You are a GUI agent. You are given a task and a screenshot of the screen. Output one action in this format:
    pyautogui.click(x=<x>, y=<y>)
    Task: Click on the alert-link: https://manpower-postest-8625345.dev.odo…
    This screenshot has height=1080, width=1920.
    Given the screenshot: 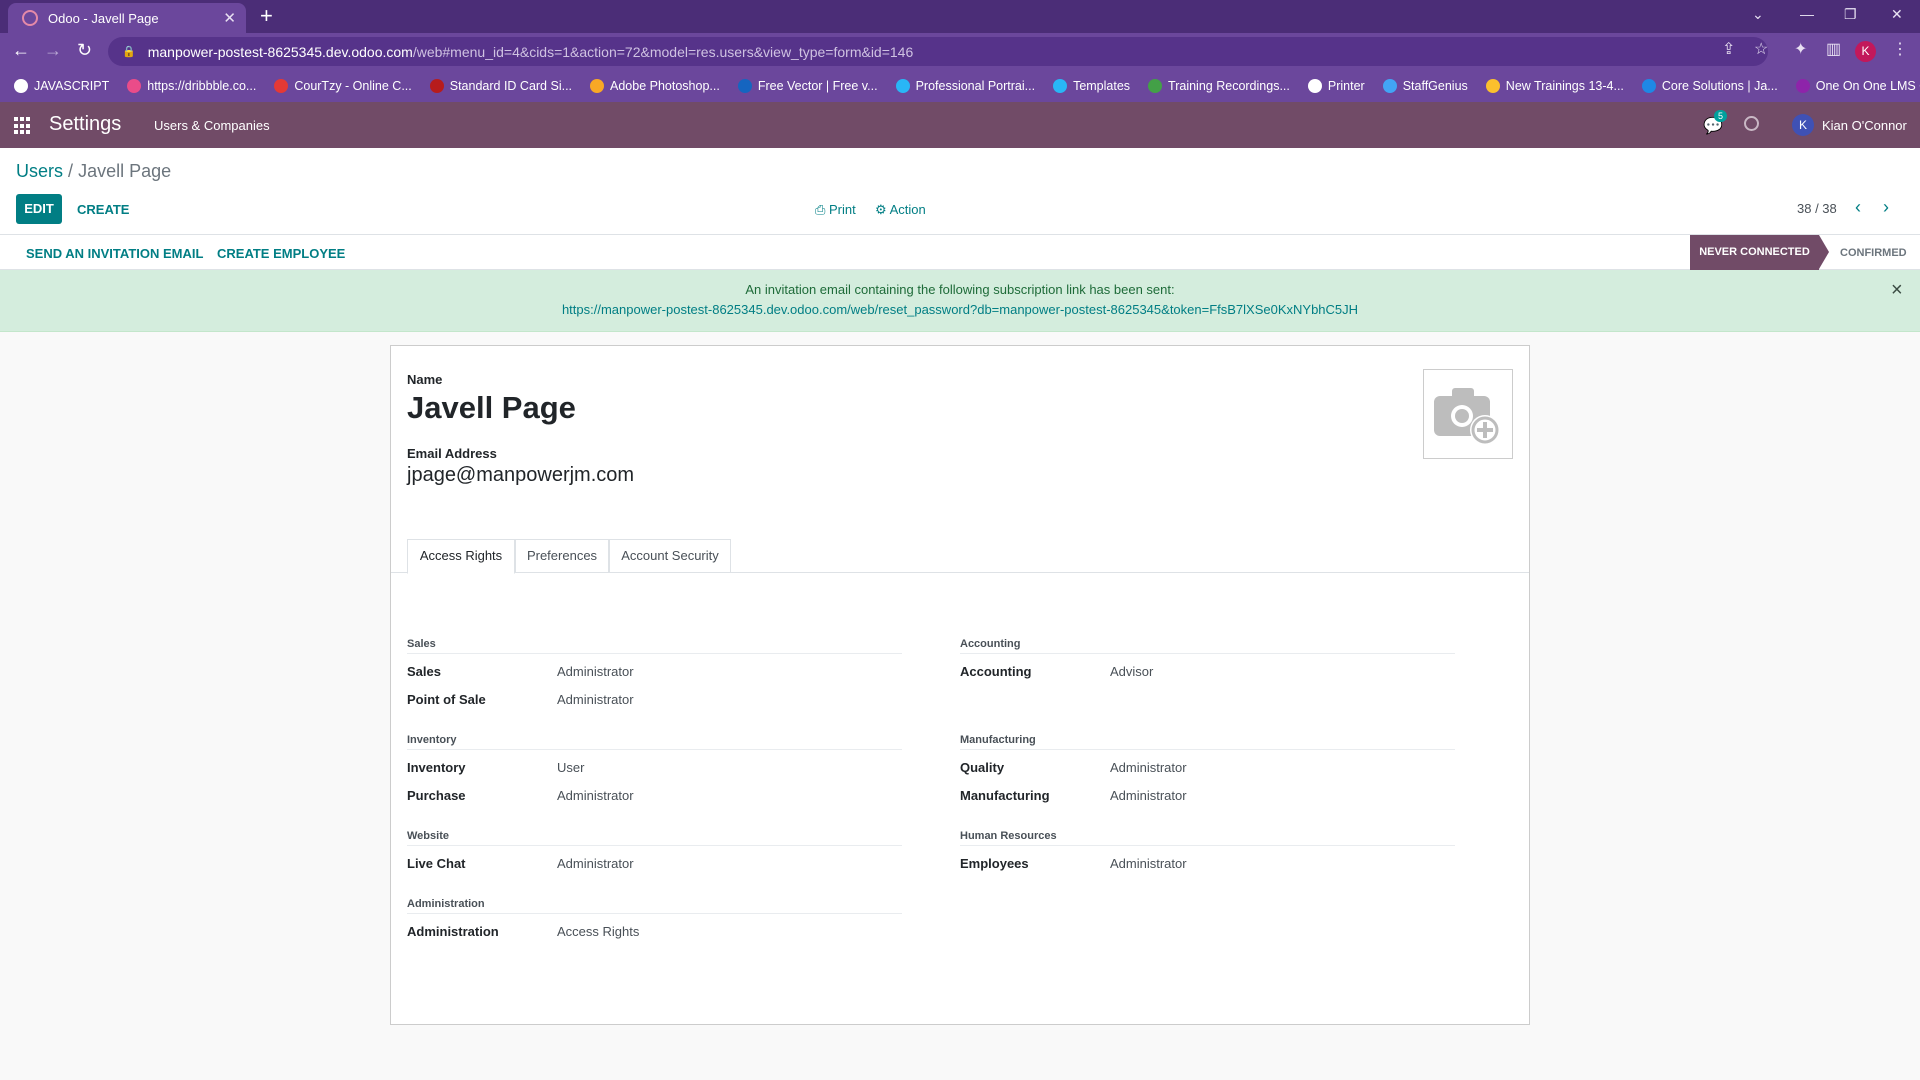 What is the action you would take?
    pyautogui.click(x=960, y=309)
    